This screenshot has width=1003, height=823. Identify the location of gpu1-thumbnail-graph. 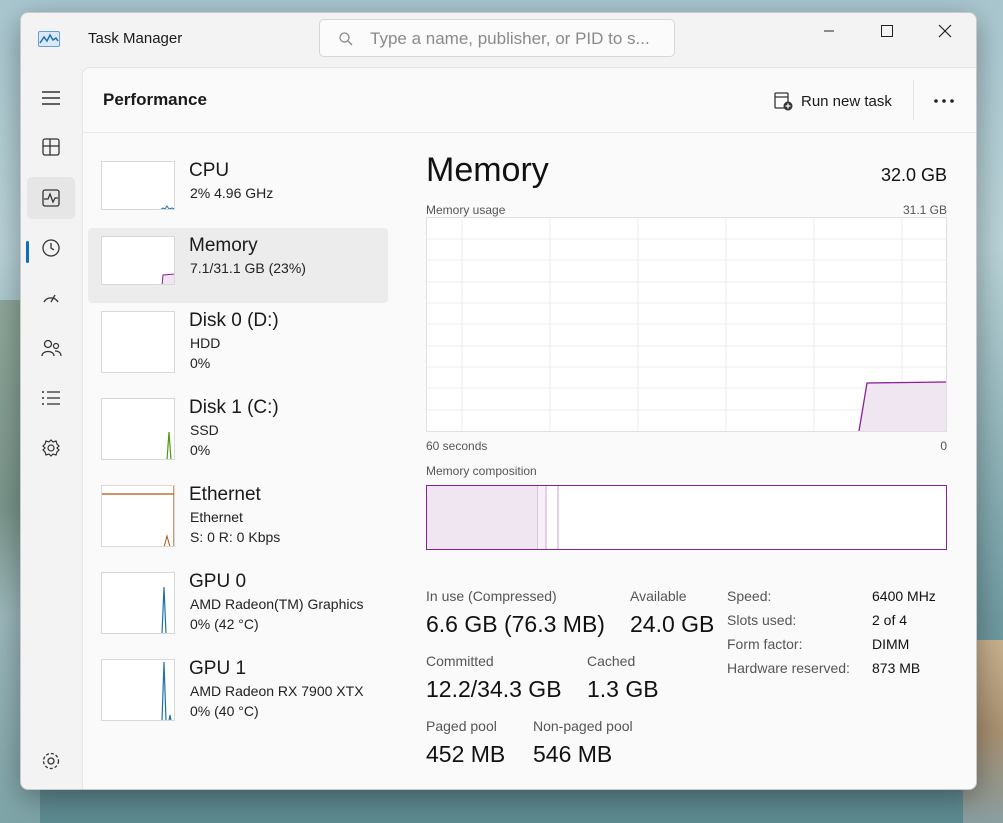
(138, 690).